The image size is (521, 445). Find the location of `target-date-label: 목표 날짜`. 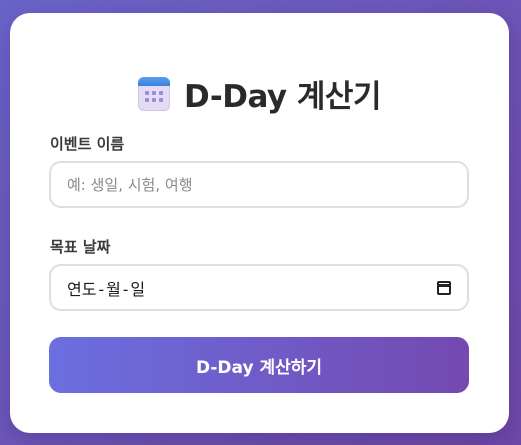

target-date-label: 목표 날짜 is located at coordinates (80, 247).